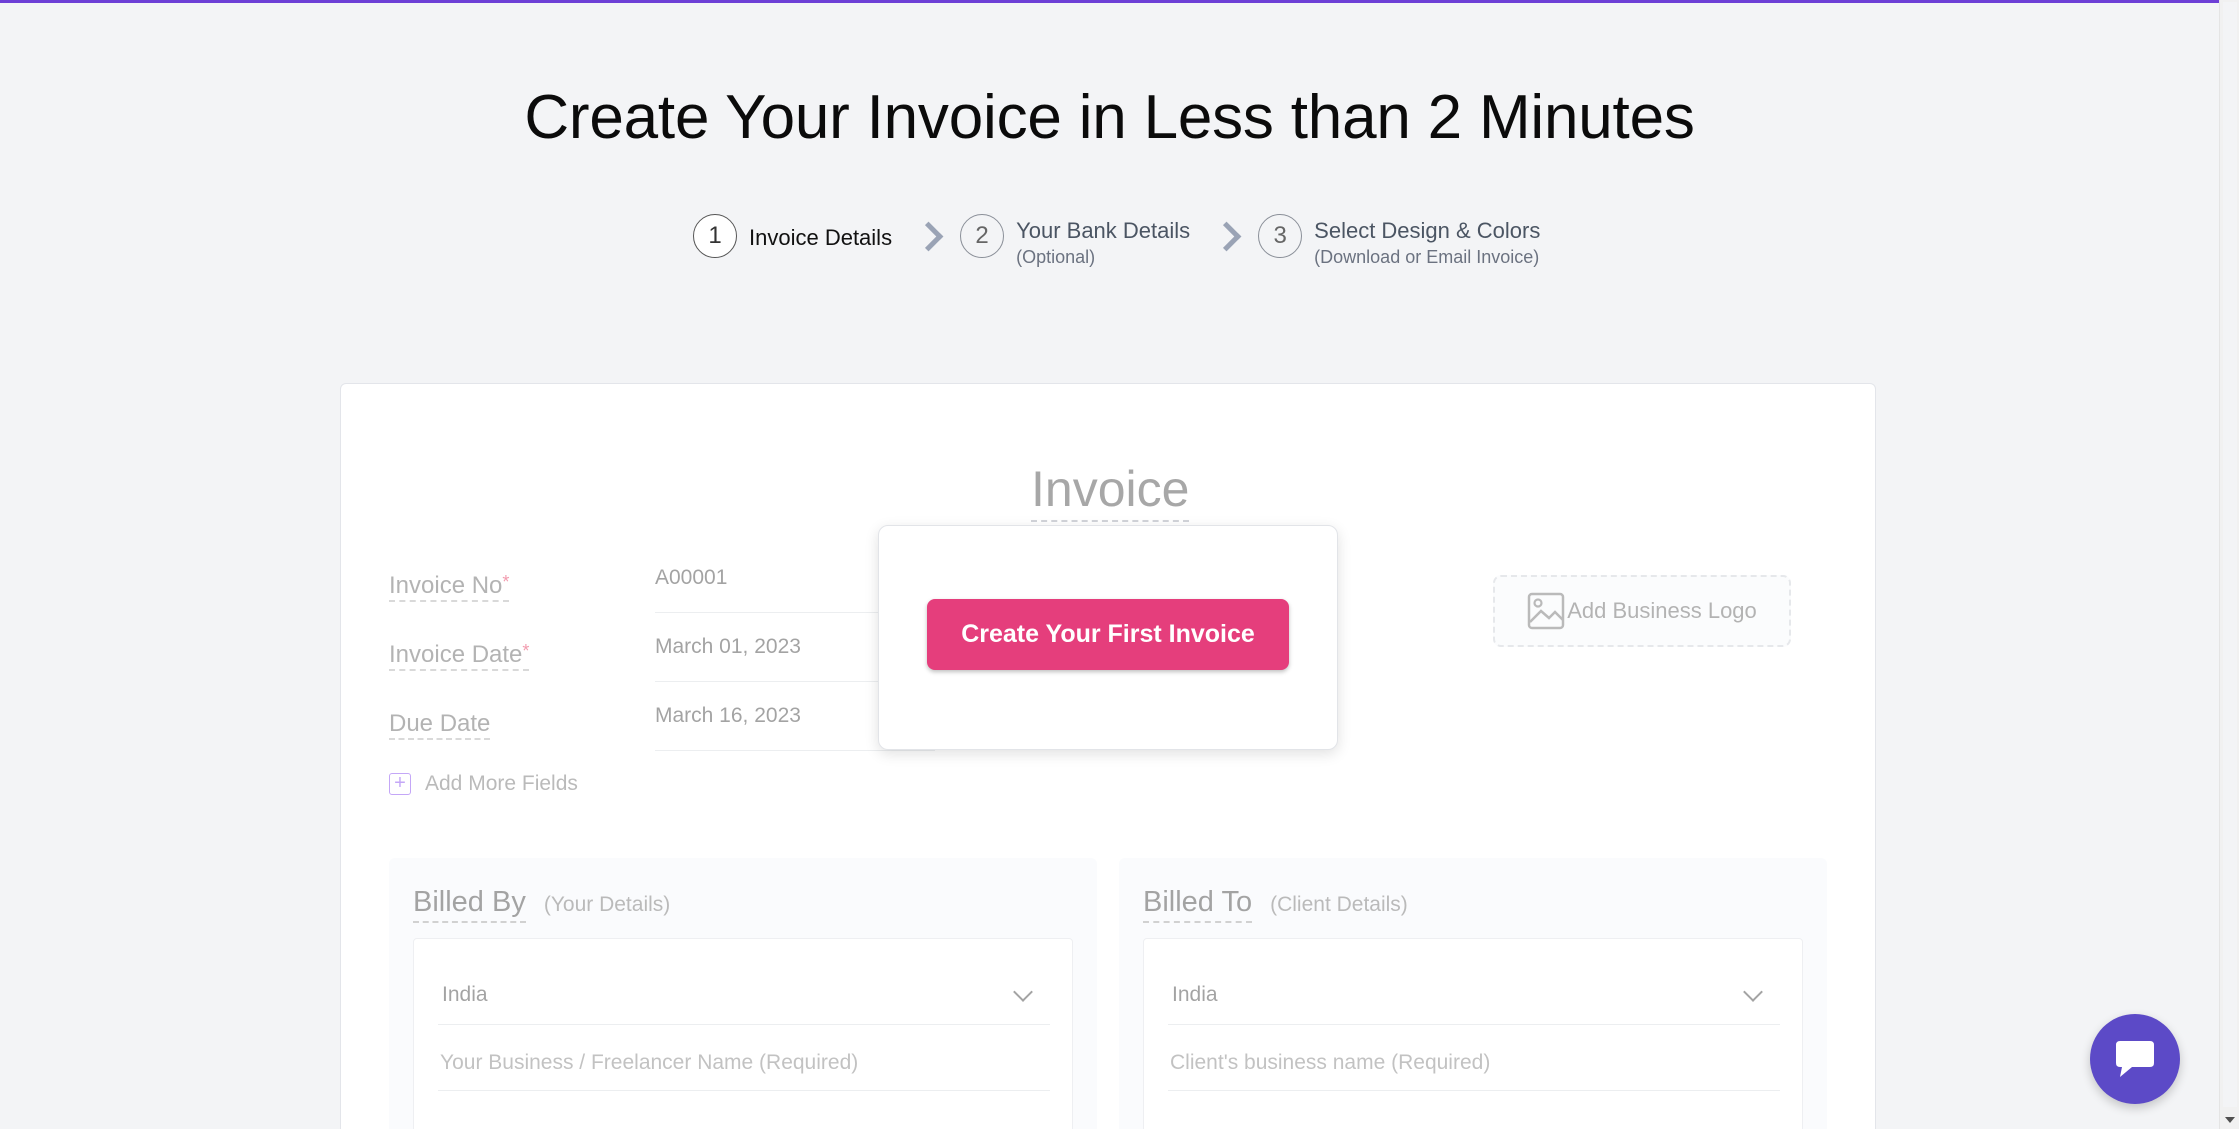  Describe the element at coordinates (982, 236) in the screenshot. I see `step-number: 2` at that location.